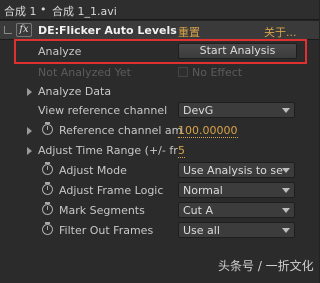 The width and height of the screenshot is (320, 283). I want to click on adjust-mode-label: Adjust Mode, so click(93, 170).